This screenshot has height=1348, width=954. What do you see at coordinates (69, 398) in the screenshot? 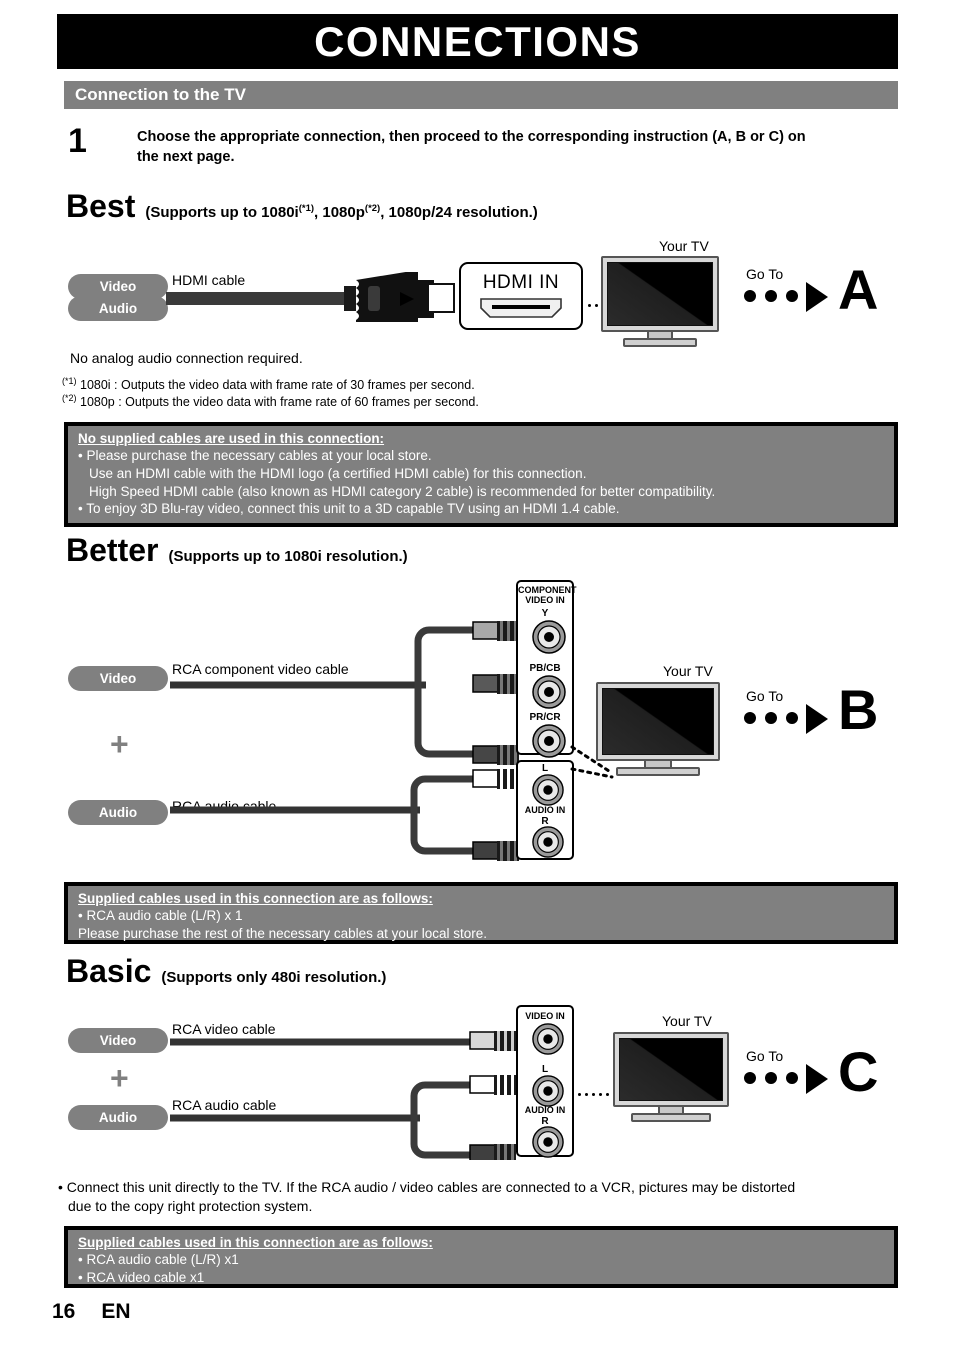
I see `footnote-2-marker: (*2)` at bounding box center [69, 398].